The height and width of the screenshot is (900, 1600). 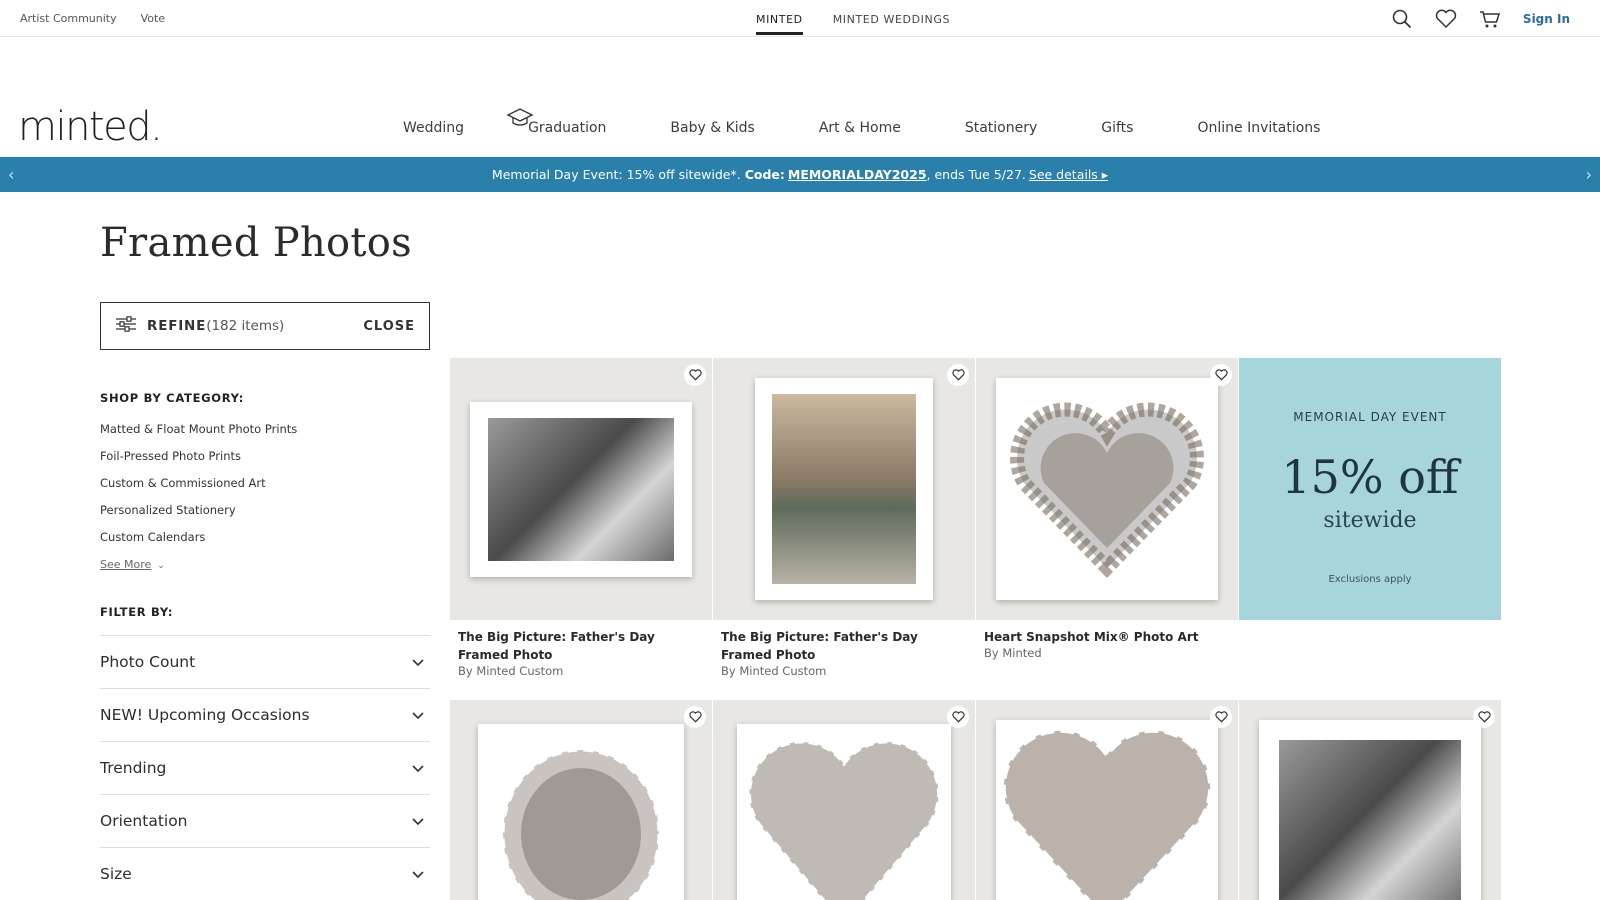 What do you see at coordinates (1068, 174) in the screenshot?
I see `promo-details-link: See details ▸` at bounding box center [1068, 174].